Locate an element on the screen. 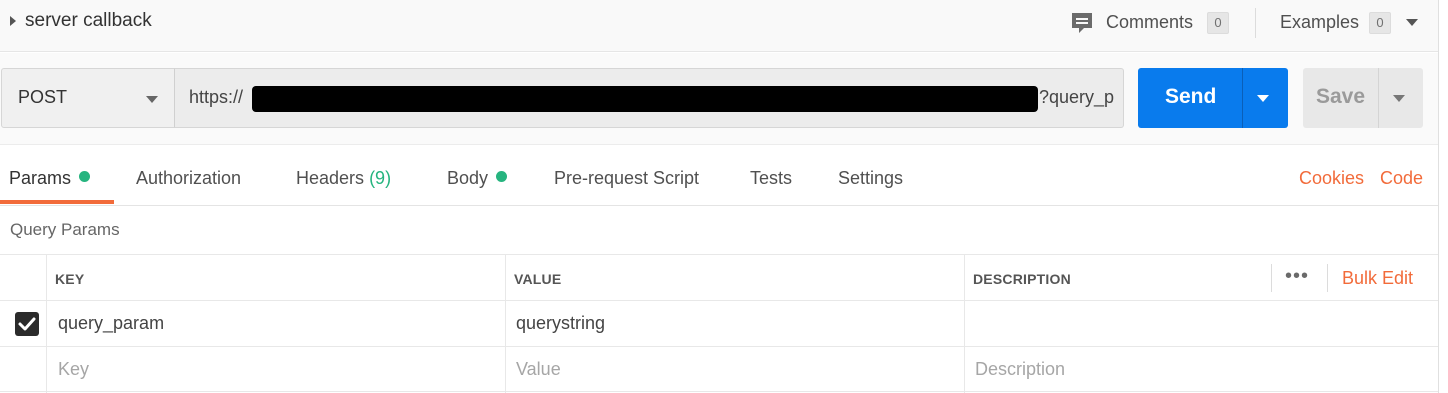  table-row: query_param querystring is located at coordinates (719, 323).